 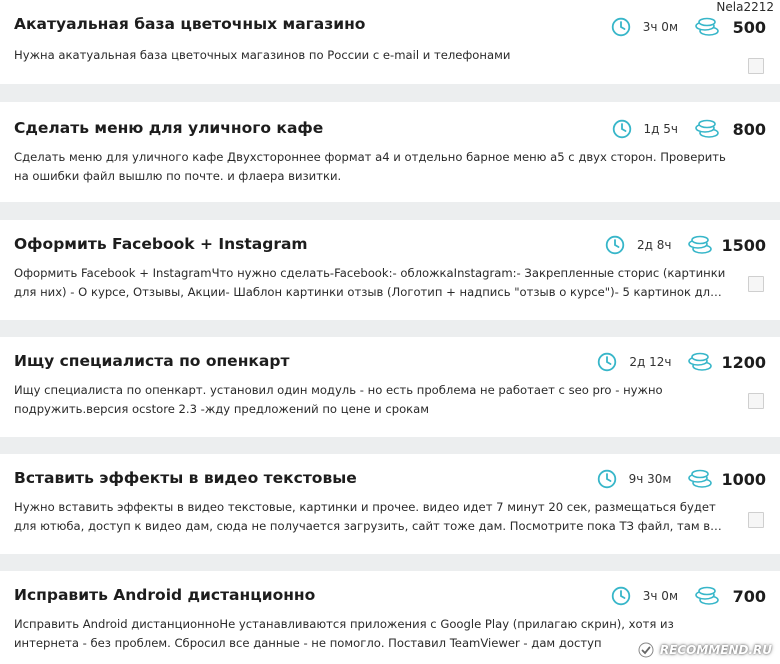 I want to click on task-price: 1200, so click(x=743, y=362).